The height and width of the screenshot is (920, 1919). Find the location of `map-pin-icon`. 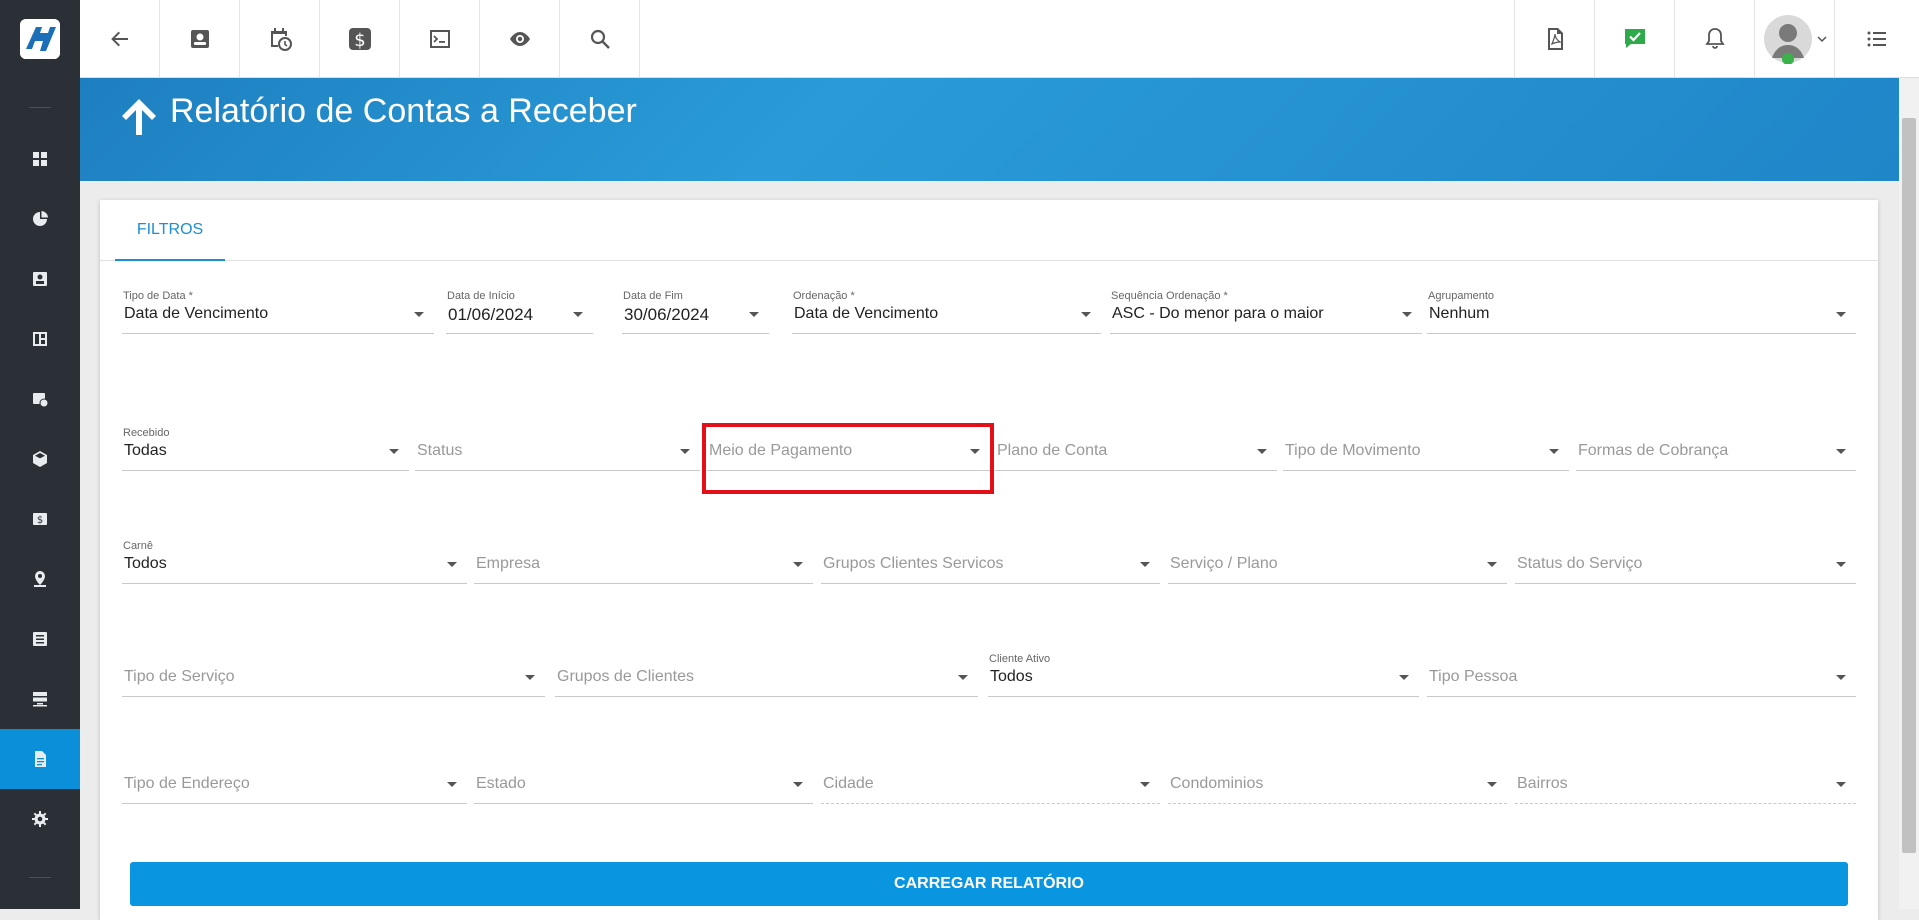

map-pin-icon is located at coordinates (40, 579).